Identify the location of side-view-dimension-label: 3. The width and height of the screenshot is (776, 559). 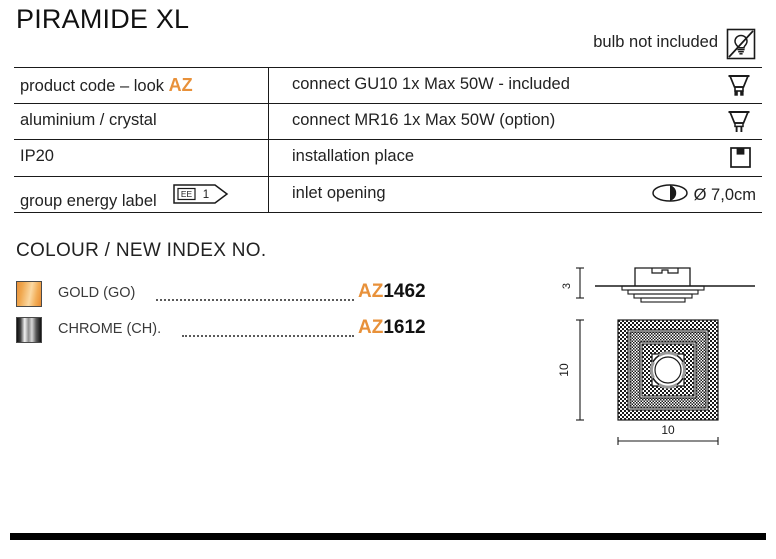
(567, 286).